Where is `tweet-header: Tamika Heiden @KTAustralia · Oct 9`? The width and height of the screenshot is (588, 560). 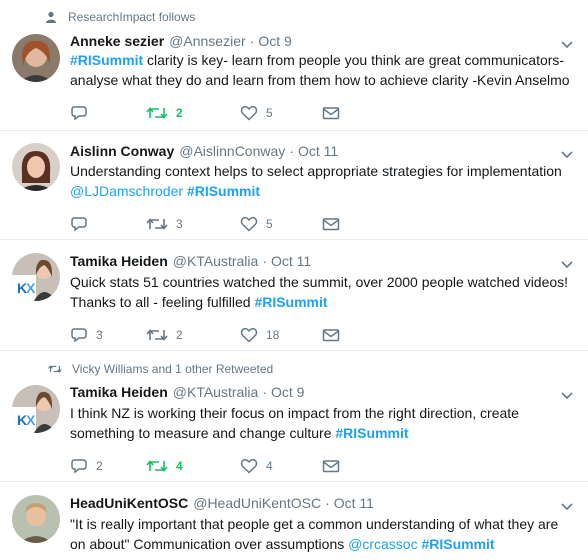
tweet-header: Tamika Heiden @KTAustralia · Oct 9 is located at coordinates (187, 392).